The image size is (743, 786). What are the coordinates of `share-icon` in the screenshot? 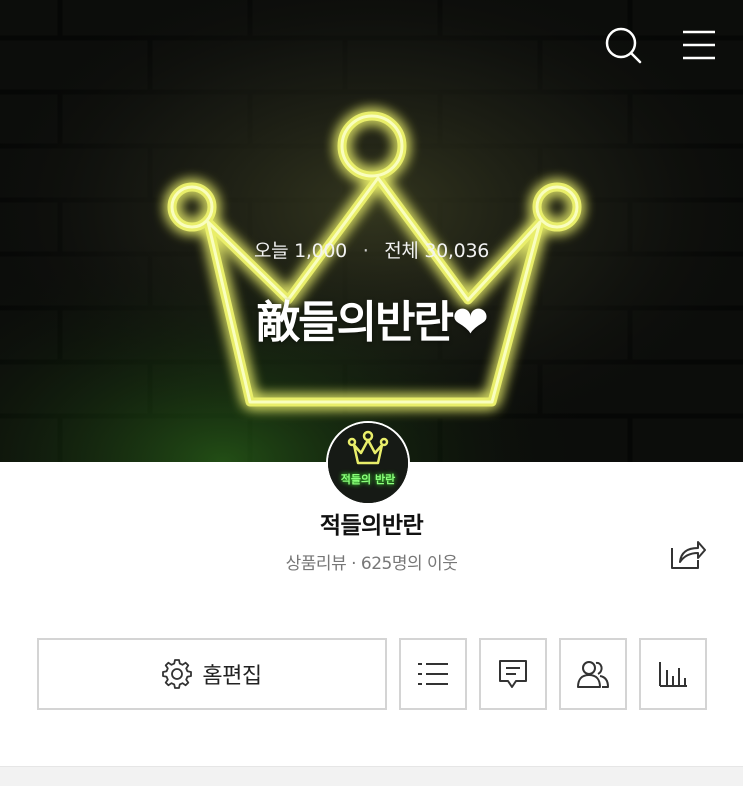 It's located at (688, 555).